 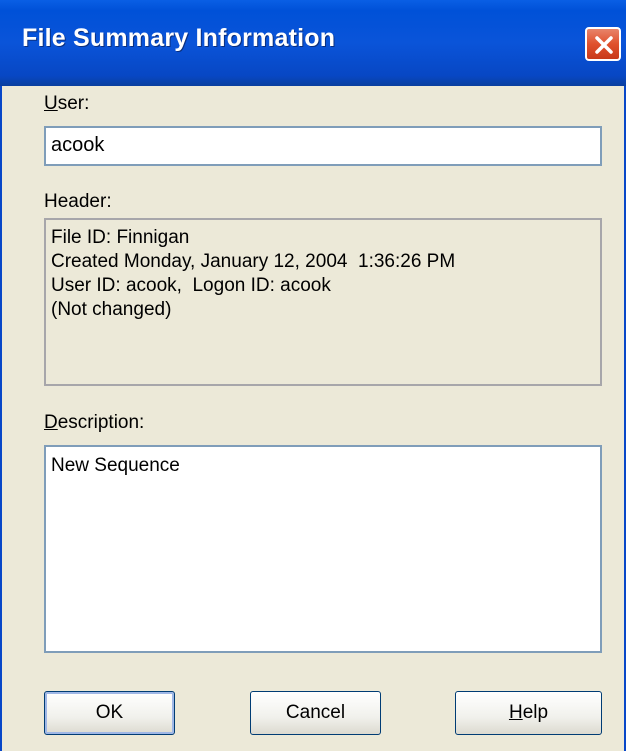 I want to click on header-line-change-status: (Not changed), so click(x=111, y=309).